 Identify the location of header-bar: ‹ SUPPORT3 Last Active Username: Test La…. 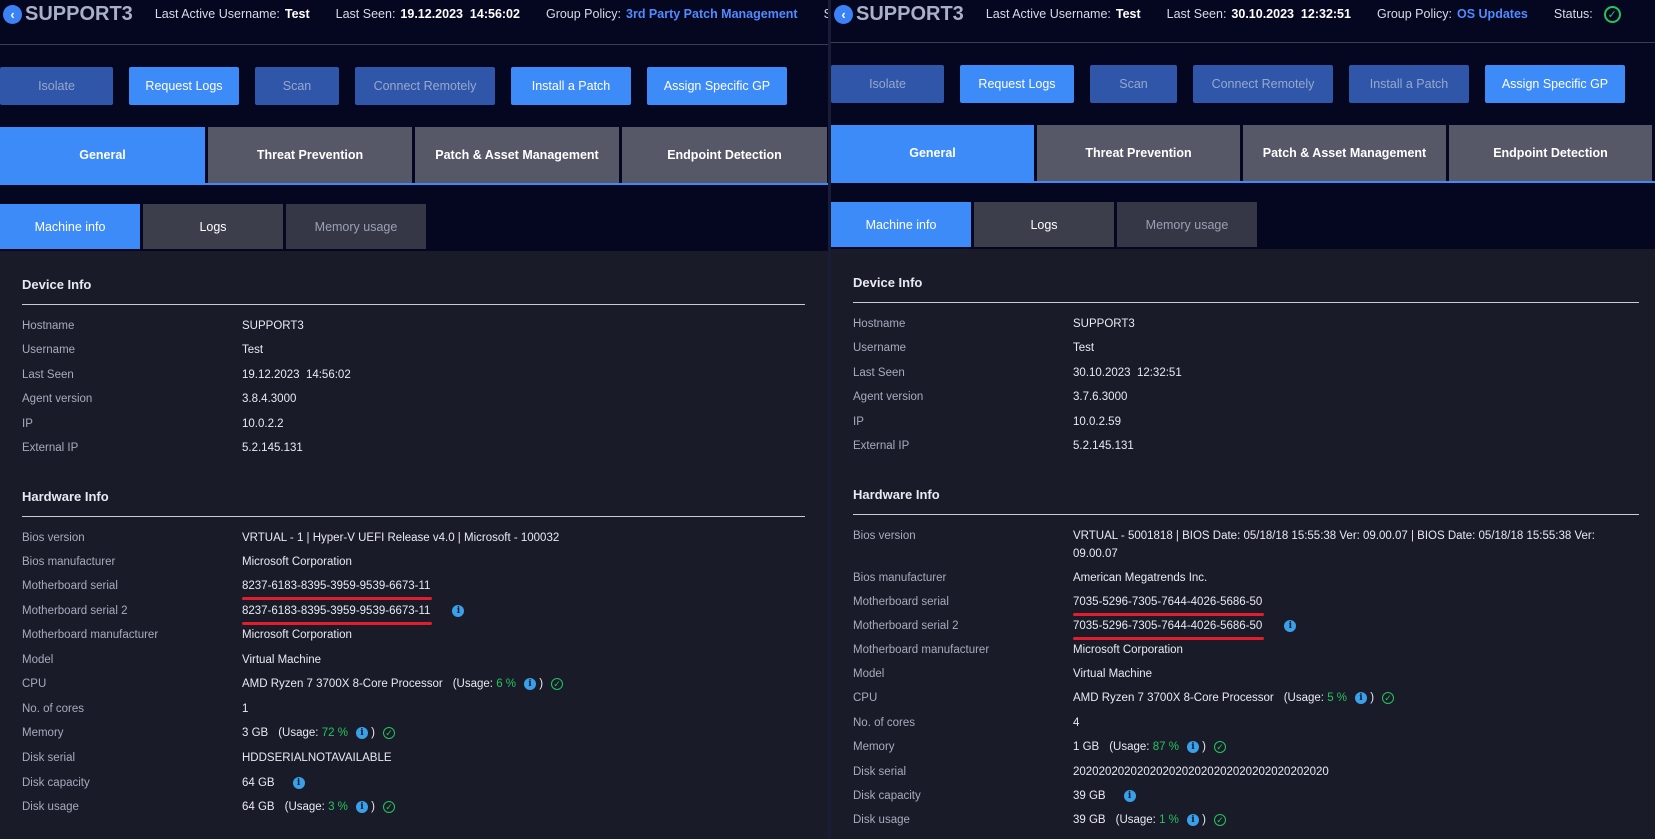
(1243, 14).